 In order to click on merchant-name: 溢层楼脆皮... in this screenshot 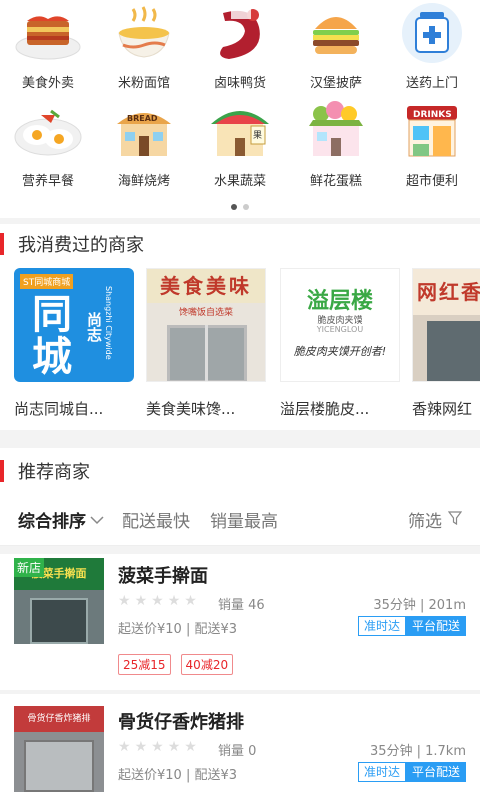, I will do `click(325, 409)`.